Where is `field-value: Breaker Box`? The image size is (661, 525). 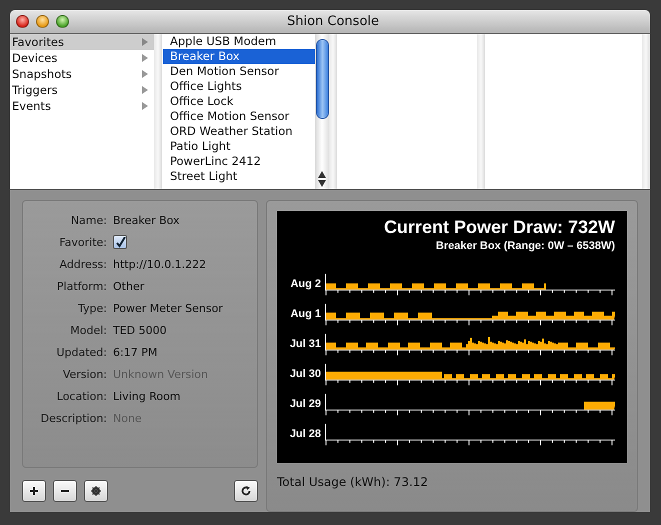 field-value: Breaker Box is located at coordinates (146, 220).